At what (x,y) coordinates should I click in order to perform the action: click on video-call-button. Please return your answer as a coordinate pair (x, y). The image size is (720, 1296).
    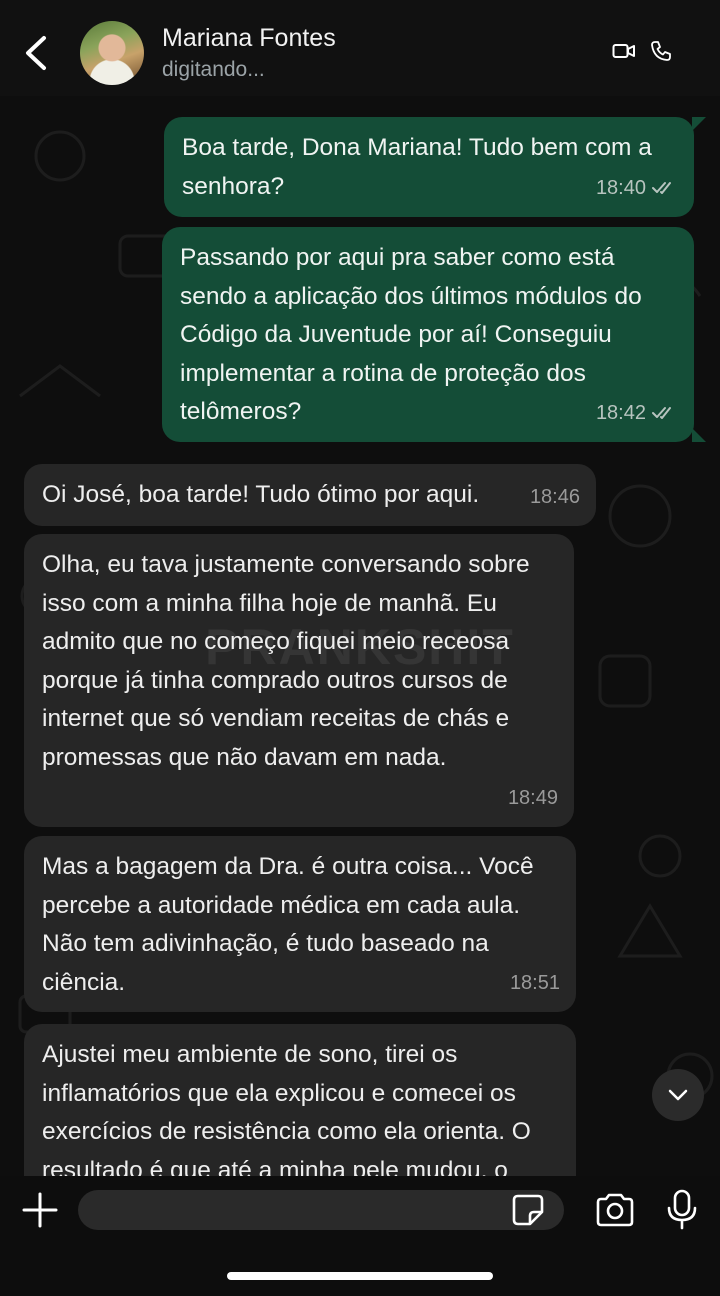
    Looking at the image, I should click on (624, 53).